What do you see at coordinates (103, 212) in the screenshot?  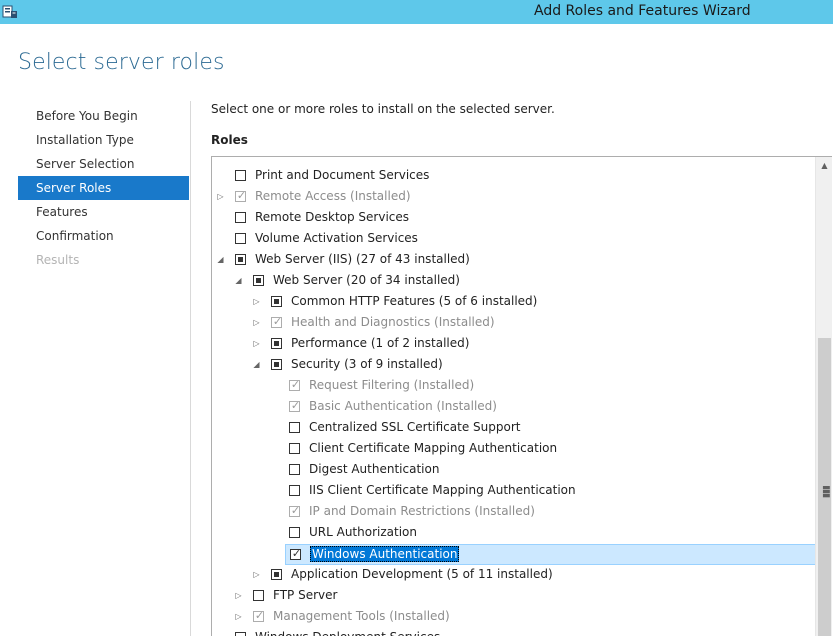 I see `nav-item-features: Features` at bounding box center [103, 212].